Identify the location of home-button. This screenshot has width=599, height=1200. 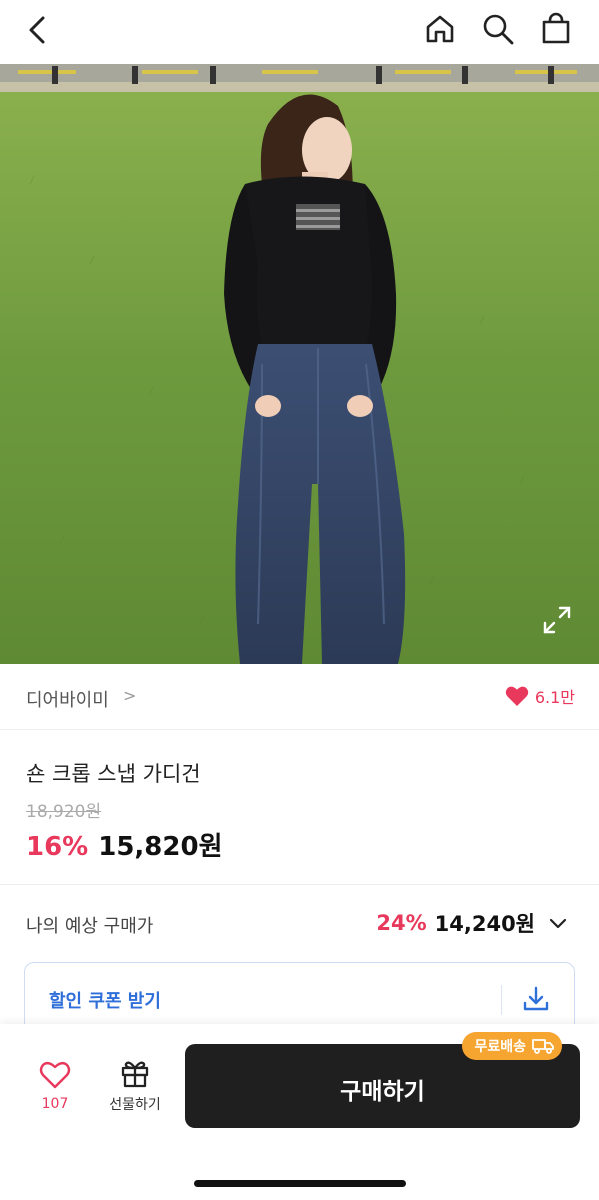
(440, 29).